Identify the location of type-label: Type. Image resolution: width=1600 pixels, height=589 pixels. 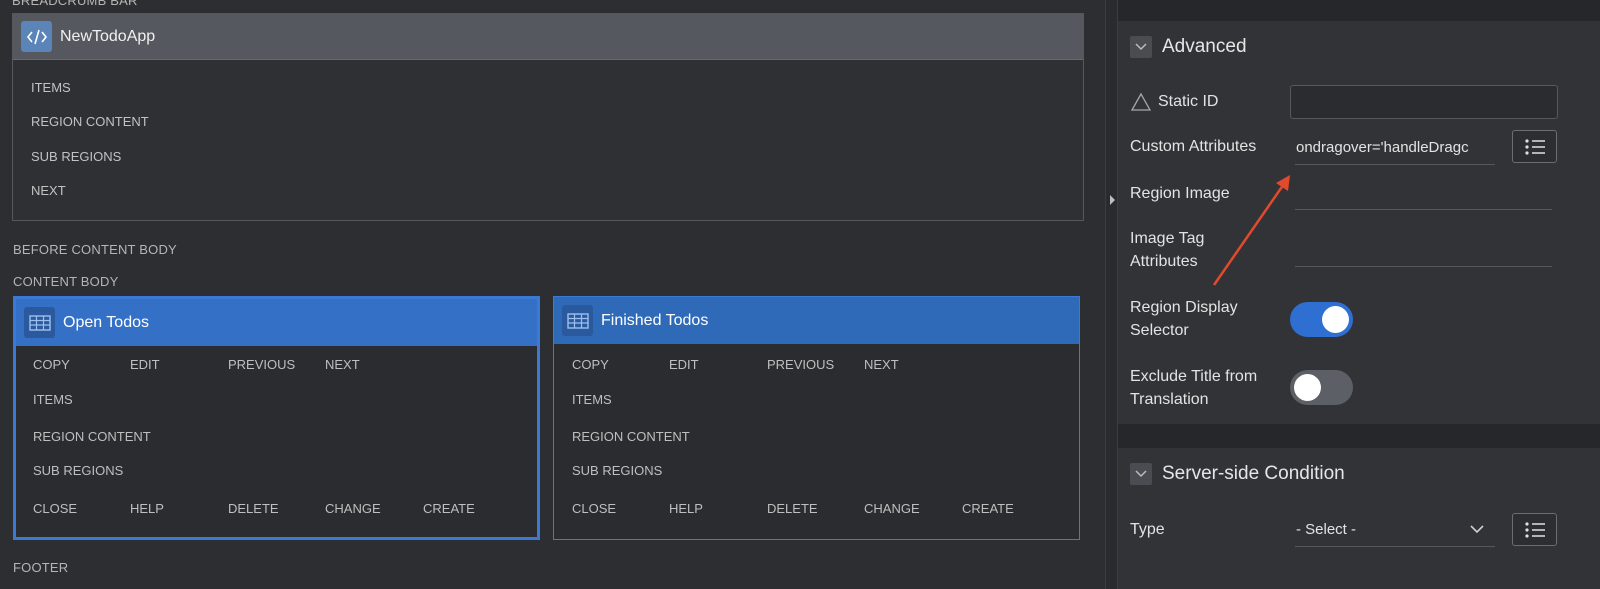
(1147, 529).